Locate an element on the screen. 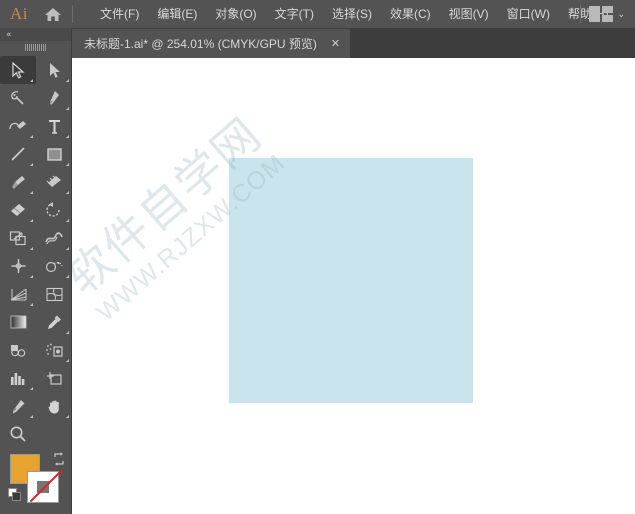  scale-tool is located at coordinates (18, 238).